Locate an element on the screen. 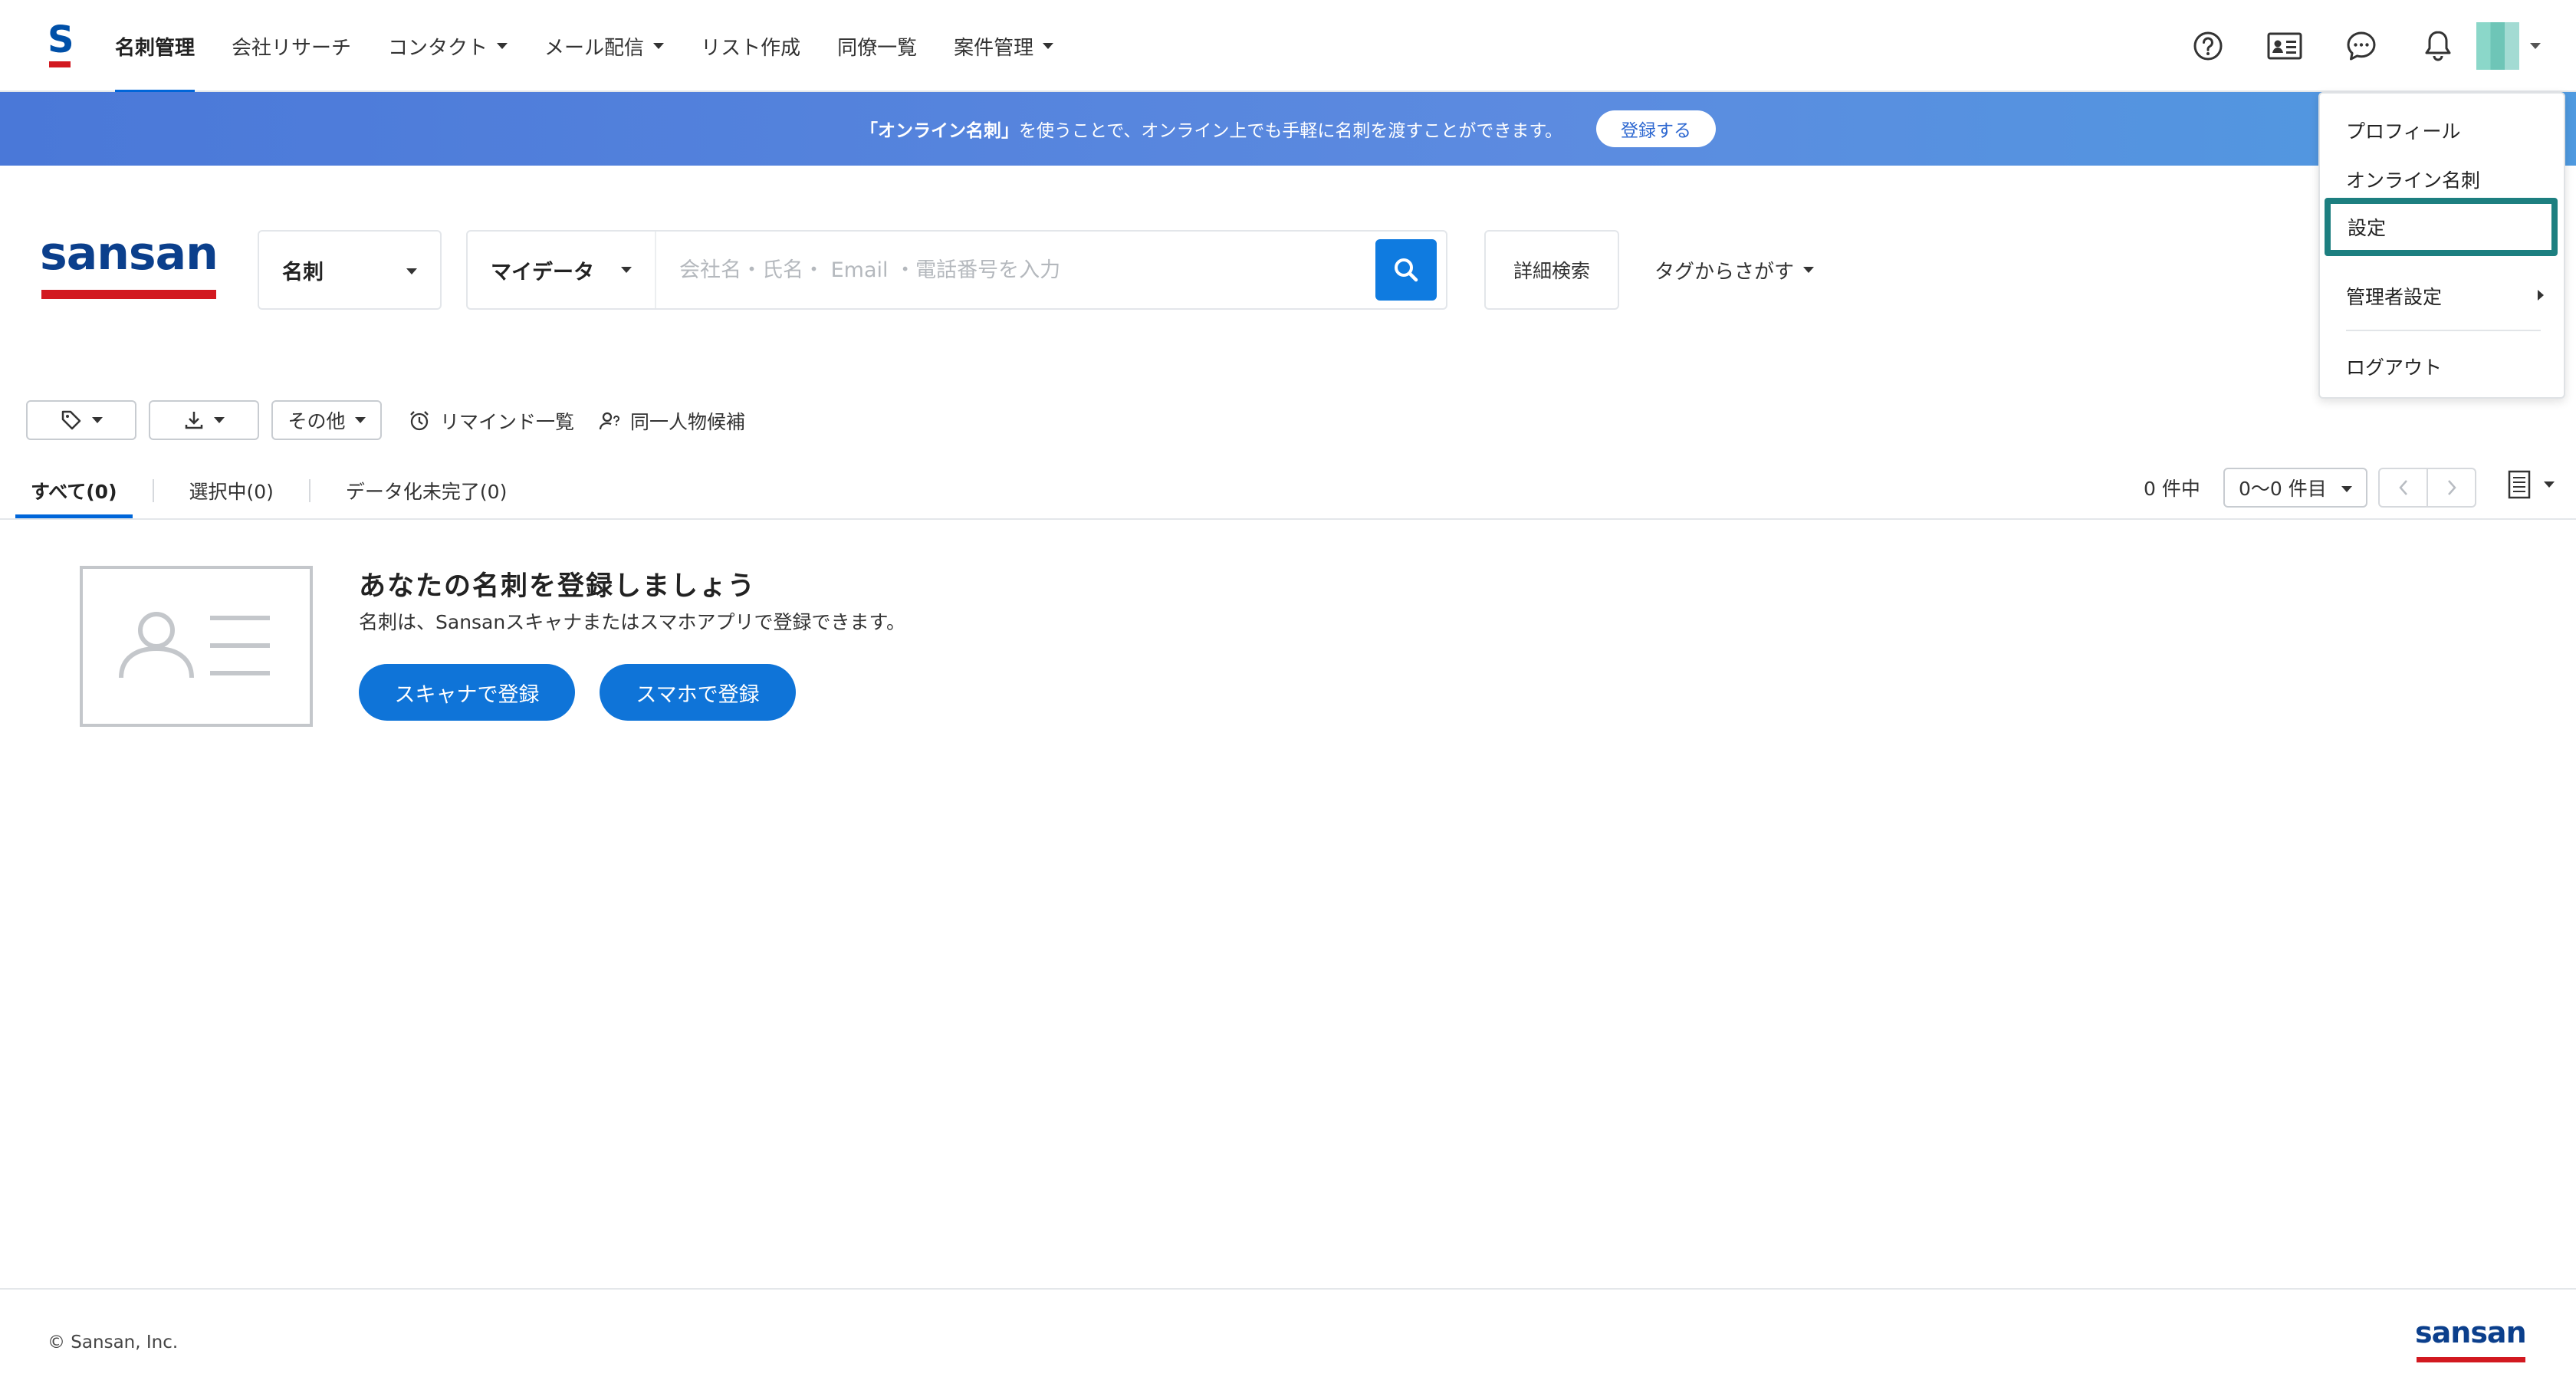 The height and width of the screenshot is (1400, 2576). footer-logo-bar is located at coordinates (2471, 1359).